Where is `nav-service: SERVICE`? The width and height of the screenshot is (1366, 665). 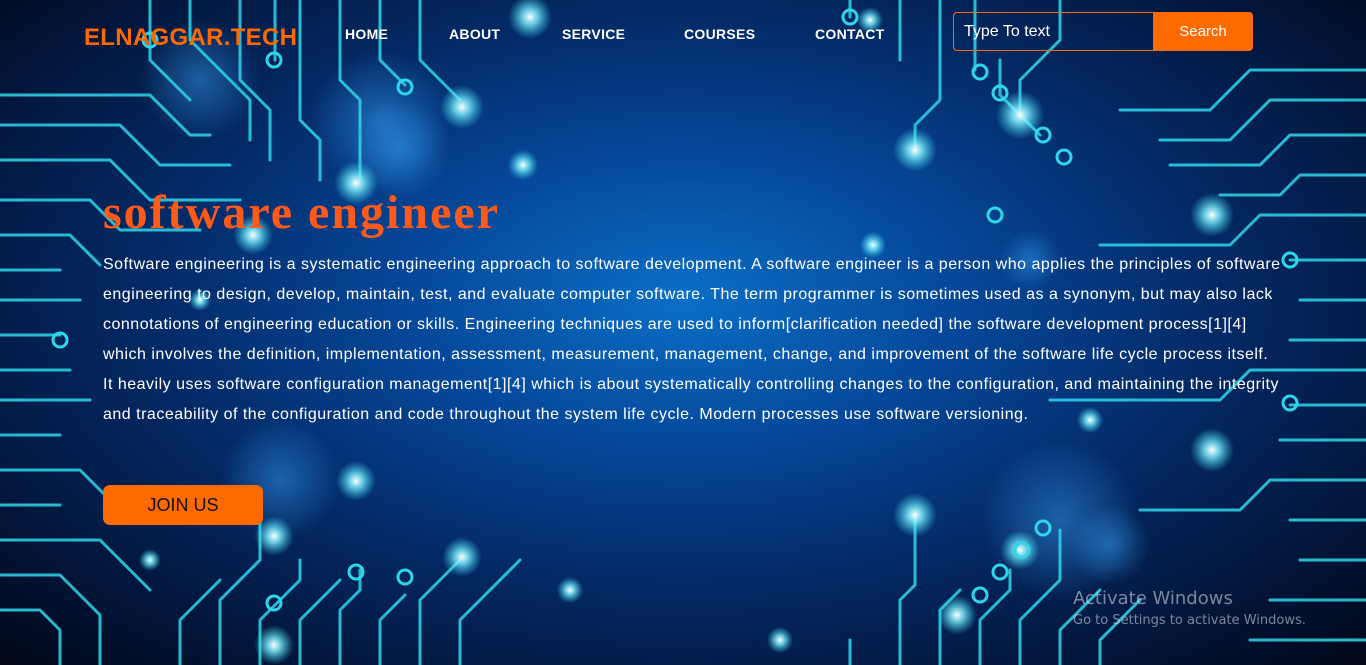 nav-service: SERVICE is located at coordinates (593, 34).